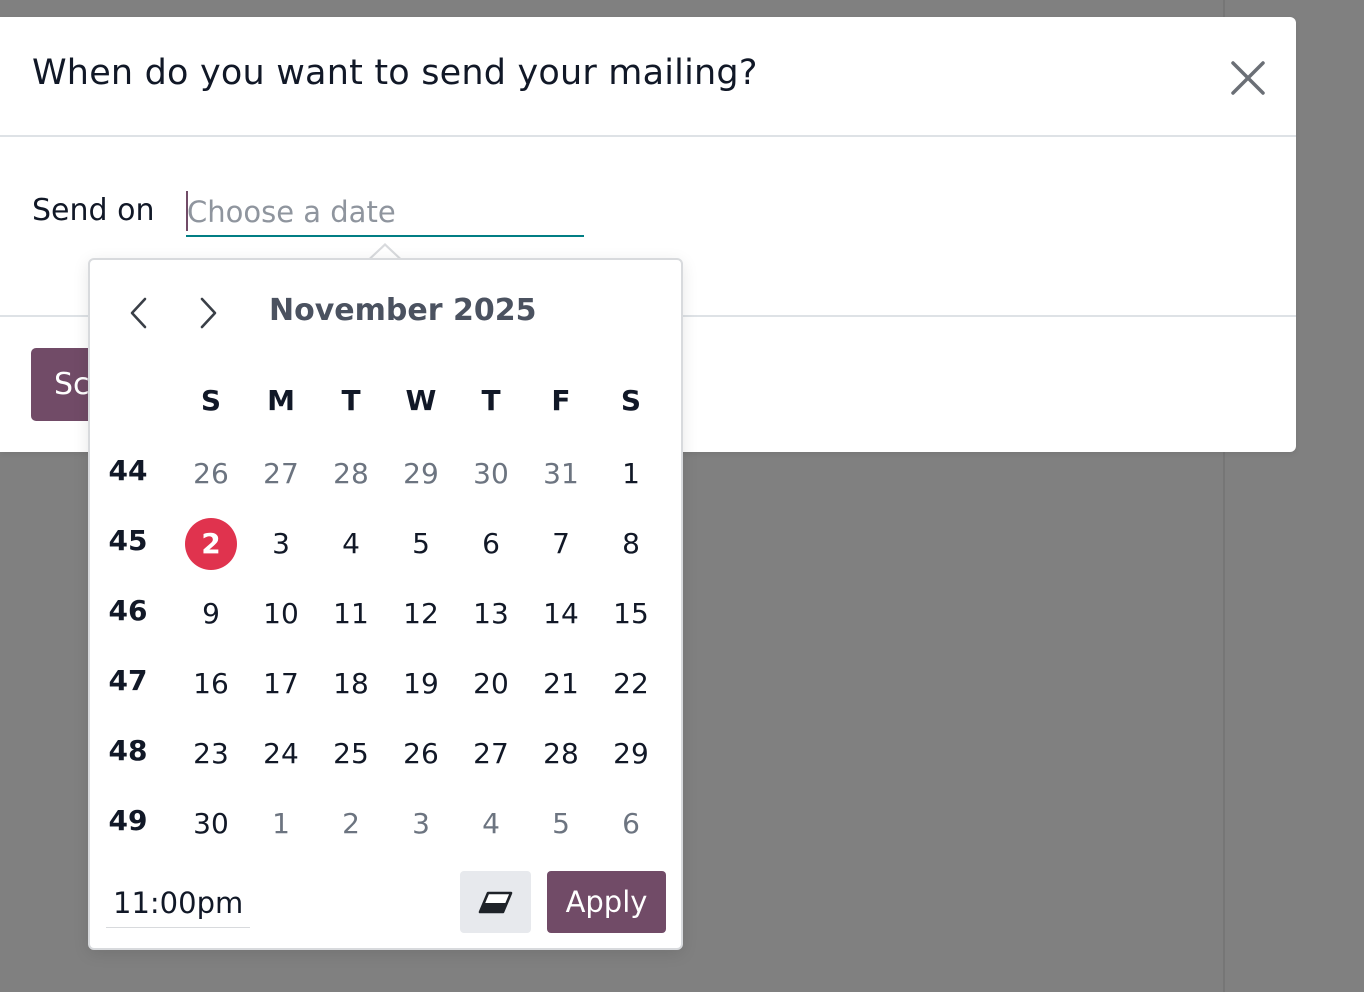 The image size is (1364, 992). What do you see at coordinates (631, 614) in the screenshot?
I see `calendar-day: 15` at bounding box center [631, 614].